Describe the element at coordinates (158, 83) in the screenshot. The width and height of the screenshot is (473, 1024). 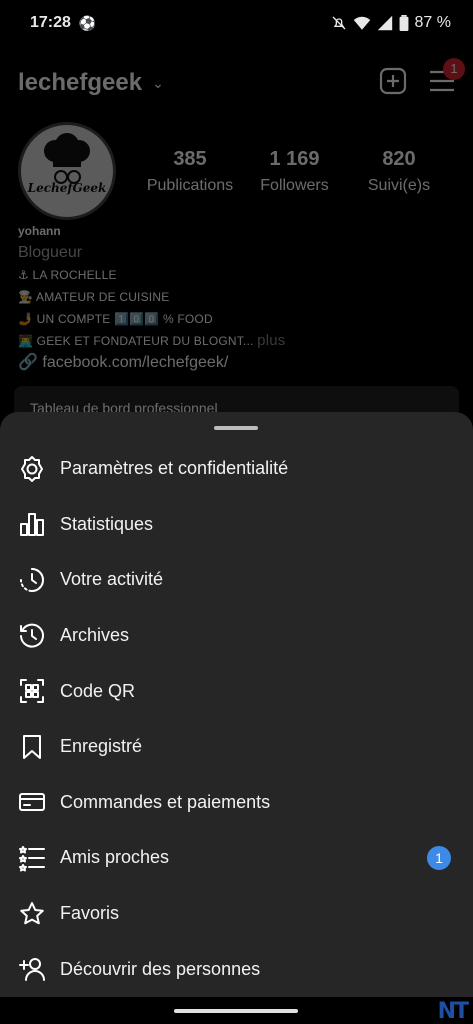
I see `chevron-down-icon: ⌄` at that location.